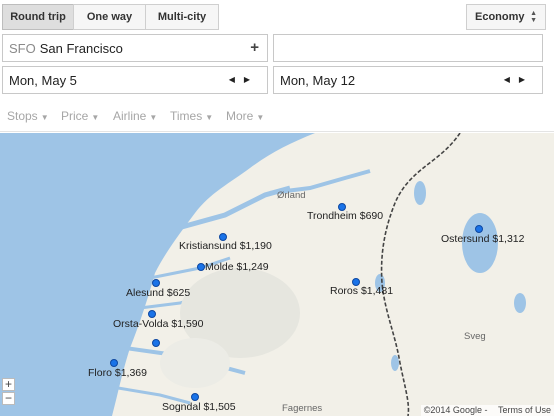 The width and height of the screenshot is (554, 416). I want to click on destination-label: Trondheim $690, so click(345, 216).